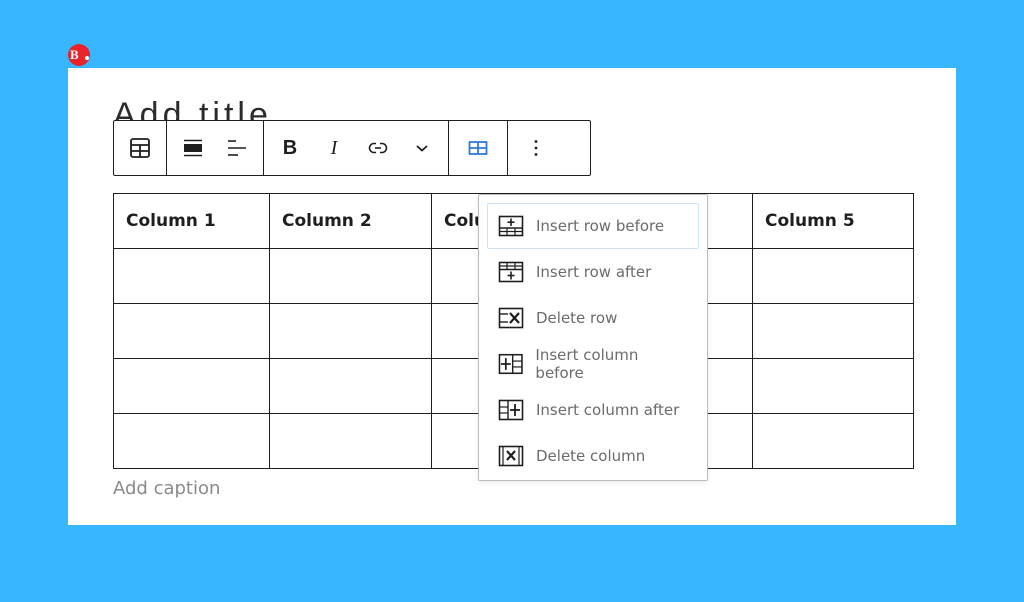 This screenshot has width=1024, height=602. I want to click on table-icon, so click(140, 148).